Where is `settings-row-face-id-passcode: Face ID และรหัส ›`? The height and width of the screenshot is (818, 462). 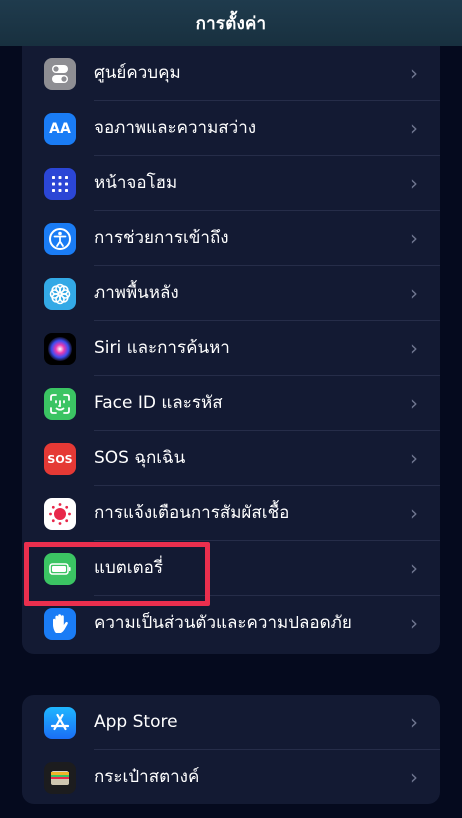 settings-row-face-id-passcode: Face ID และรหัส › is located at coordinates (231, 403).